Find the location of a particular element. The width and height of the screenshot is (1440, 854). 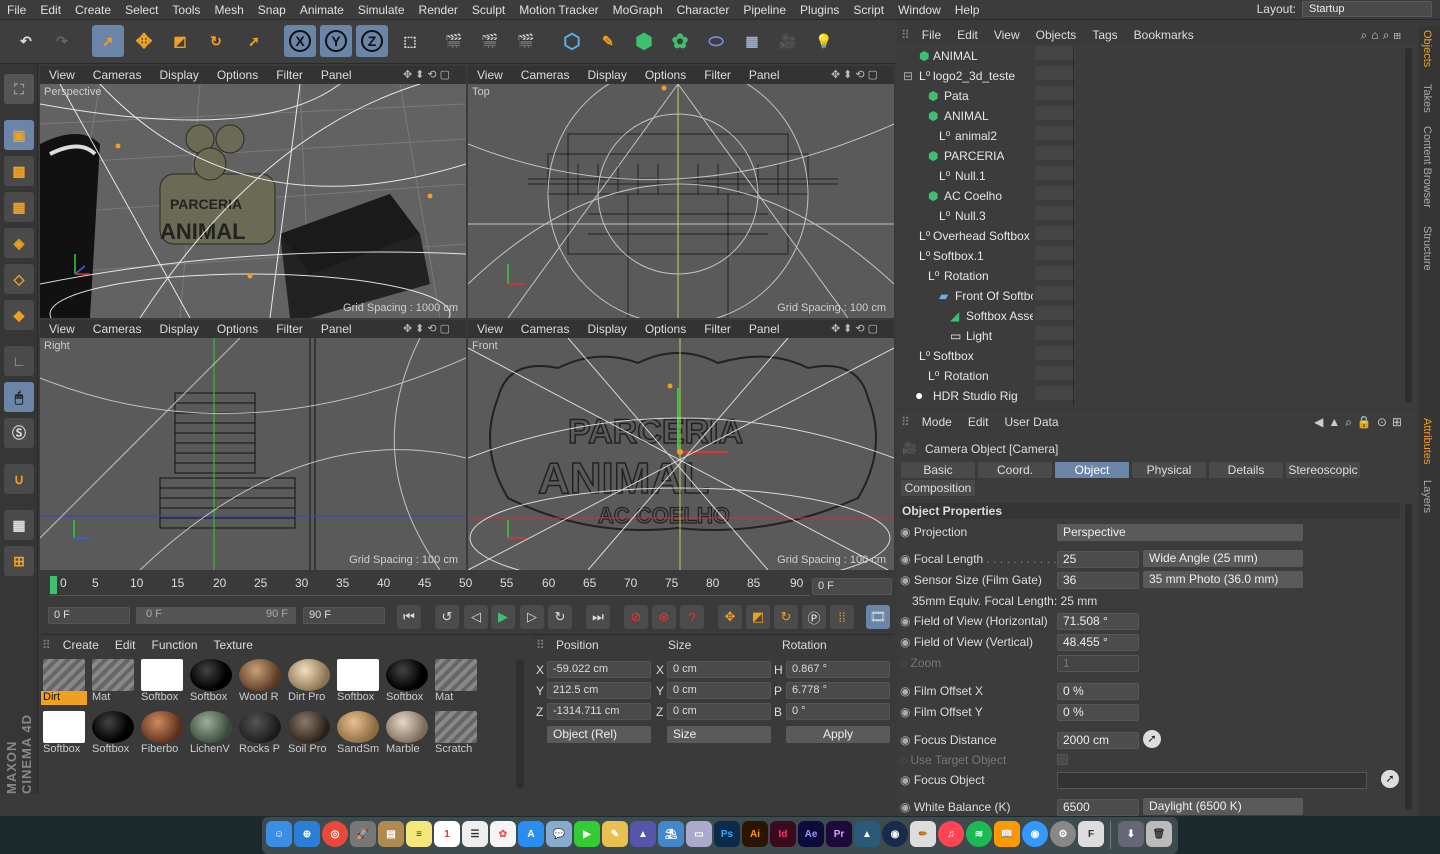

tab-coord: Coord. is located at coordinates (1015, 470).